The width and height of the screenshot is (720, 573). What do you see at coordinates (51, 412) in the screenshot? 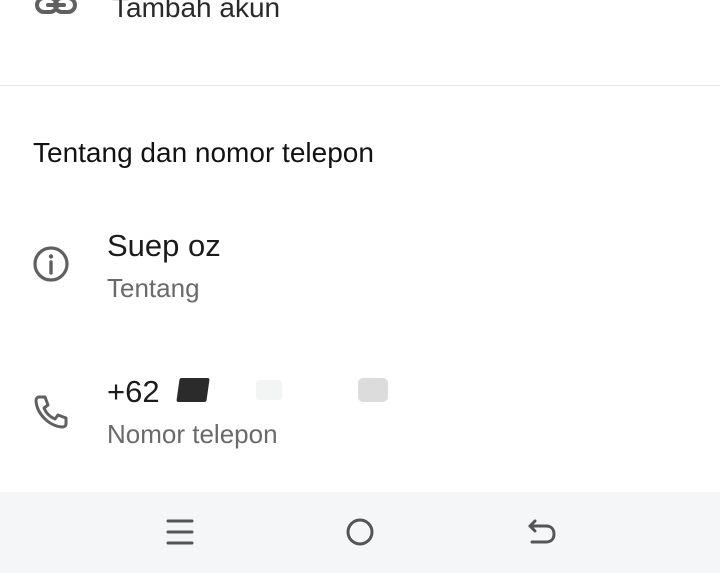
I see `phone-icon` at bounding box center [51, 412].